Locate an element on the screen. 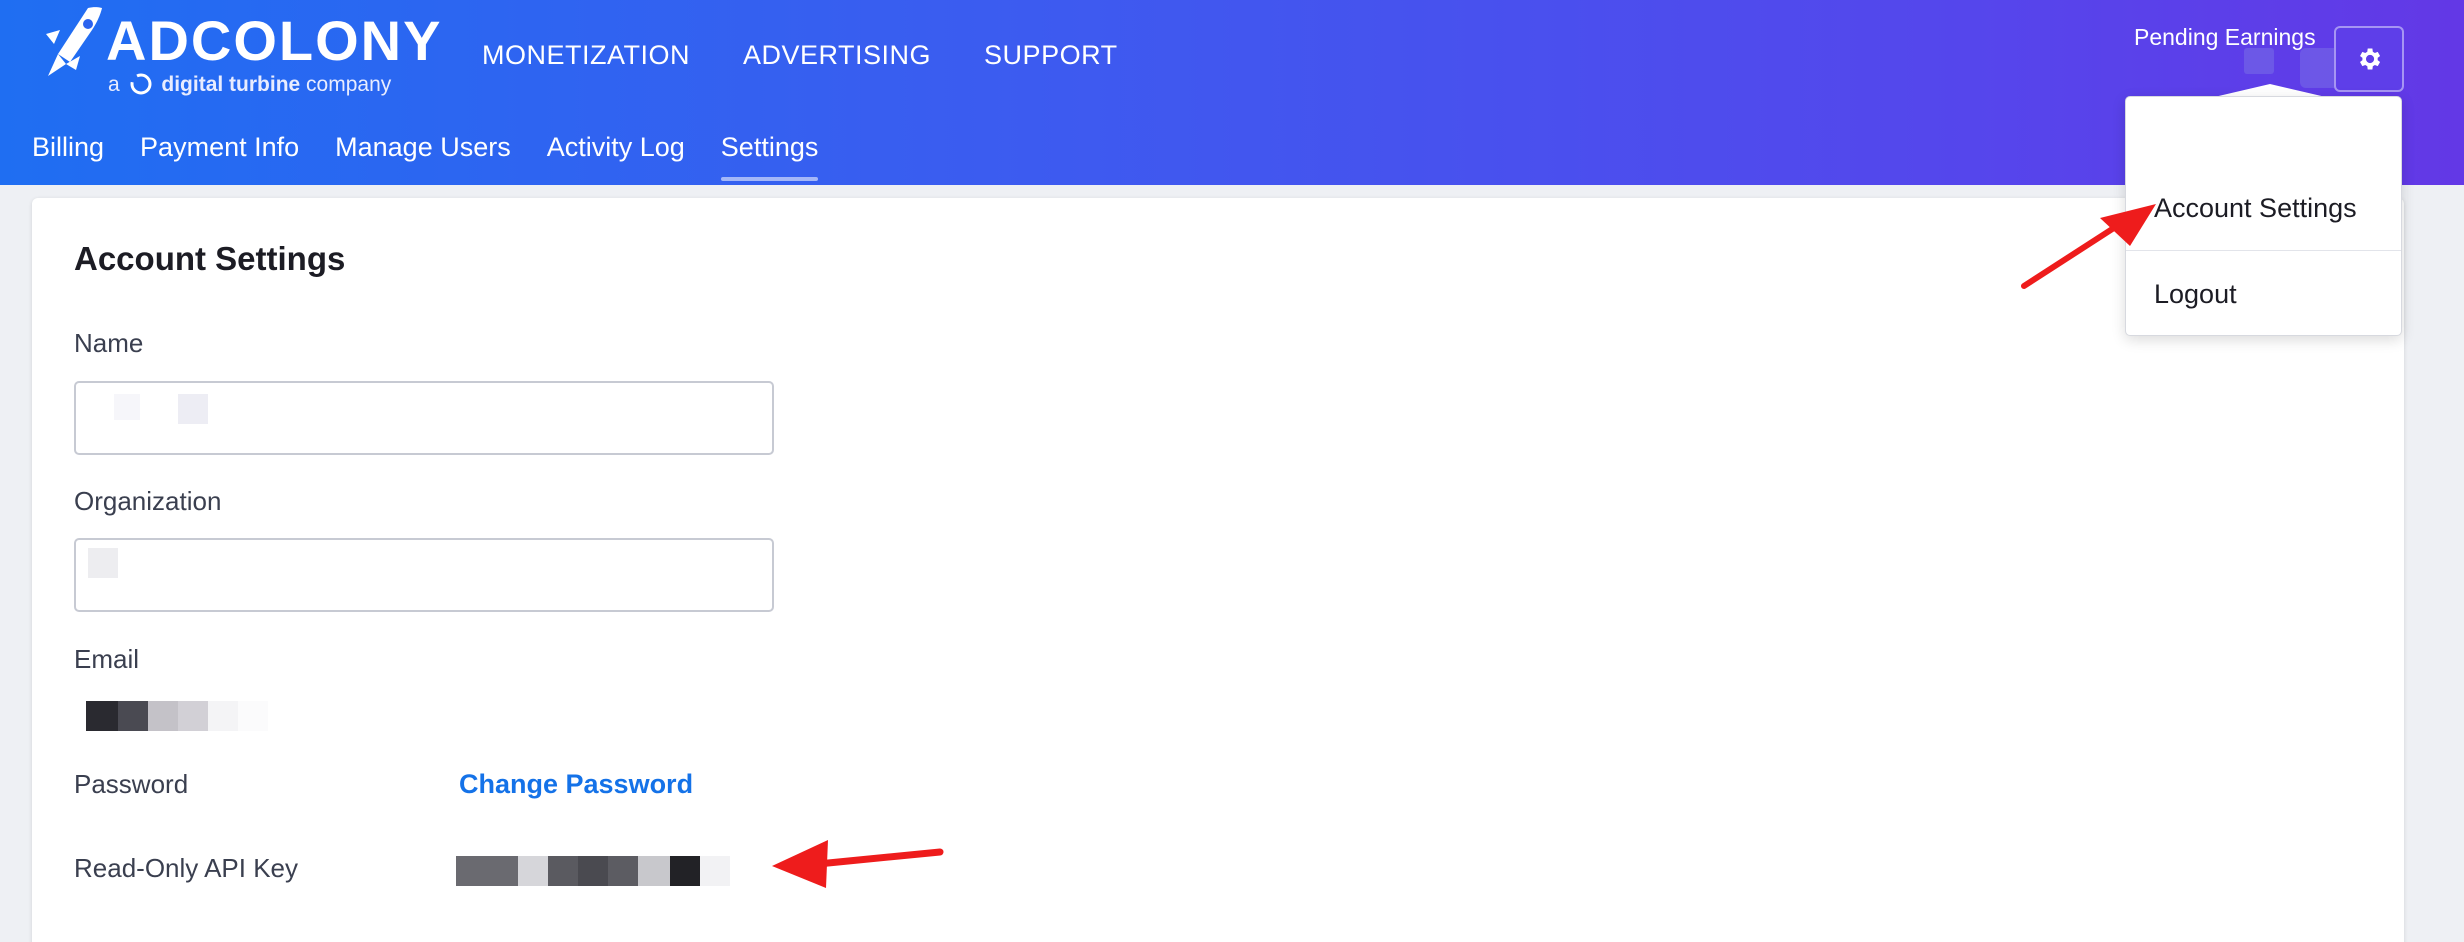 This screenshot has height=942, width=2464. subnav-settings: Settings is located at coordinates (769, 156).